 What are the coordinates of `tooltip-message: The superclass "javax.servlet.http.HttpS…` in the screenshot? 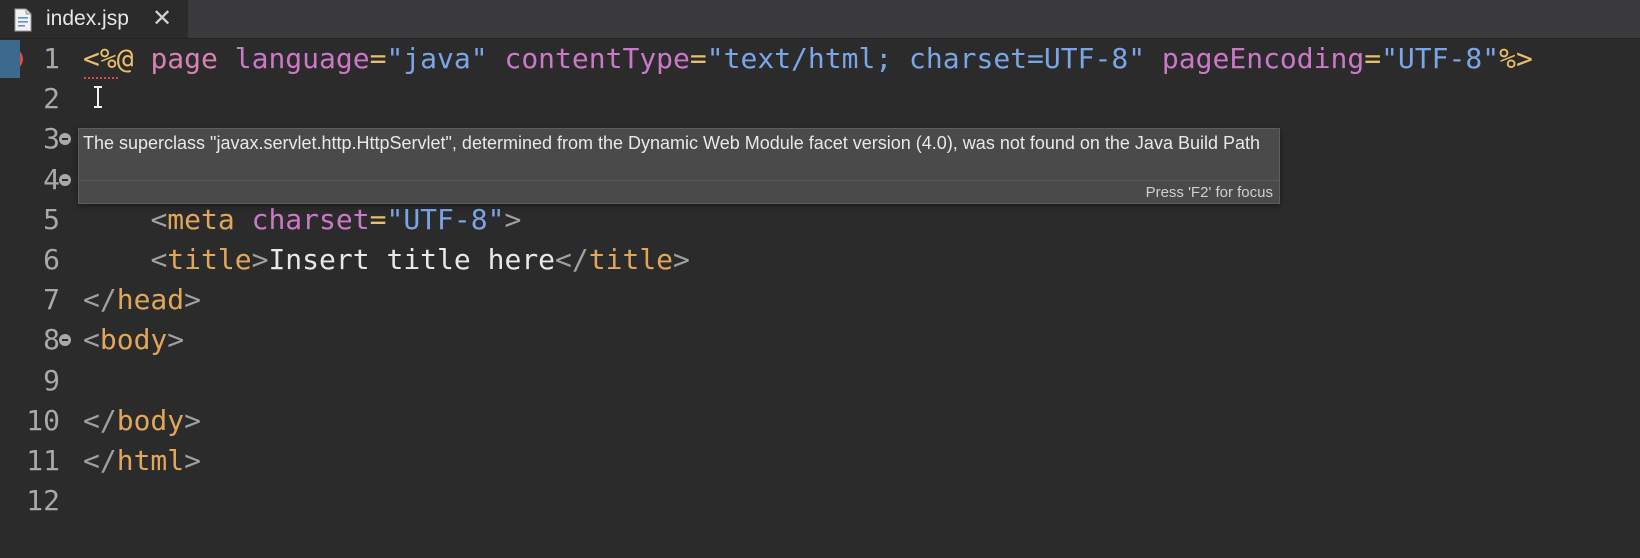 It's located at (672, 143).